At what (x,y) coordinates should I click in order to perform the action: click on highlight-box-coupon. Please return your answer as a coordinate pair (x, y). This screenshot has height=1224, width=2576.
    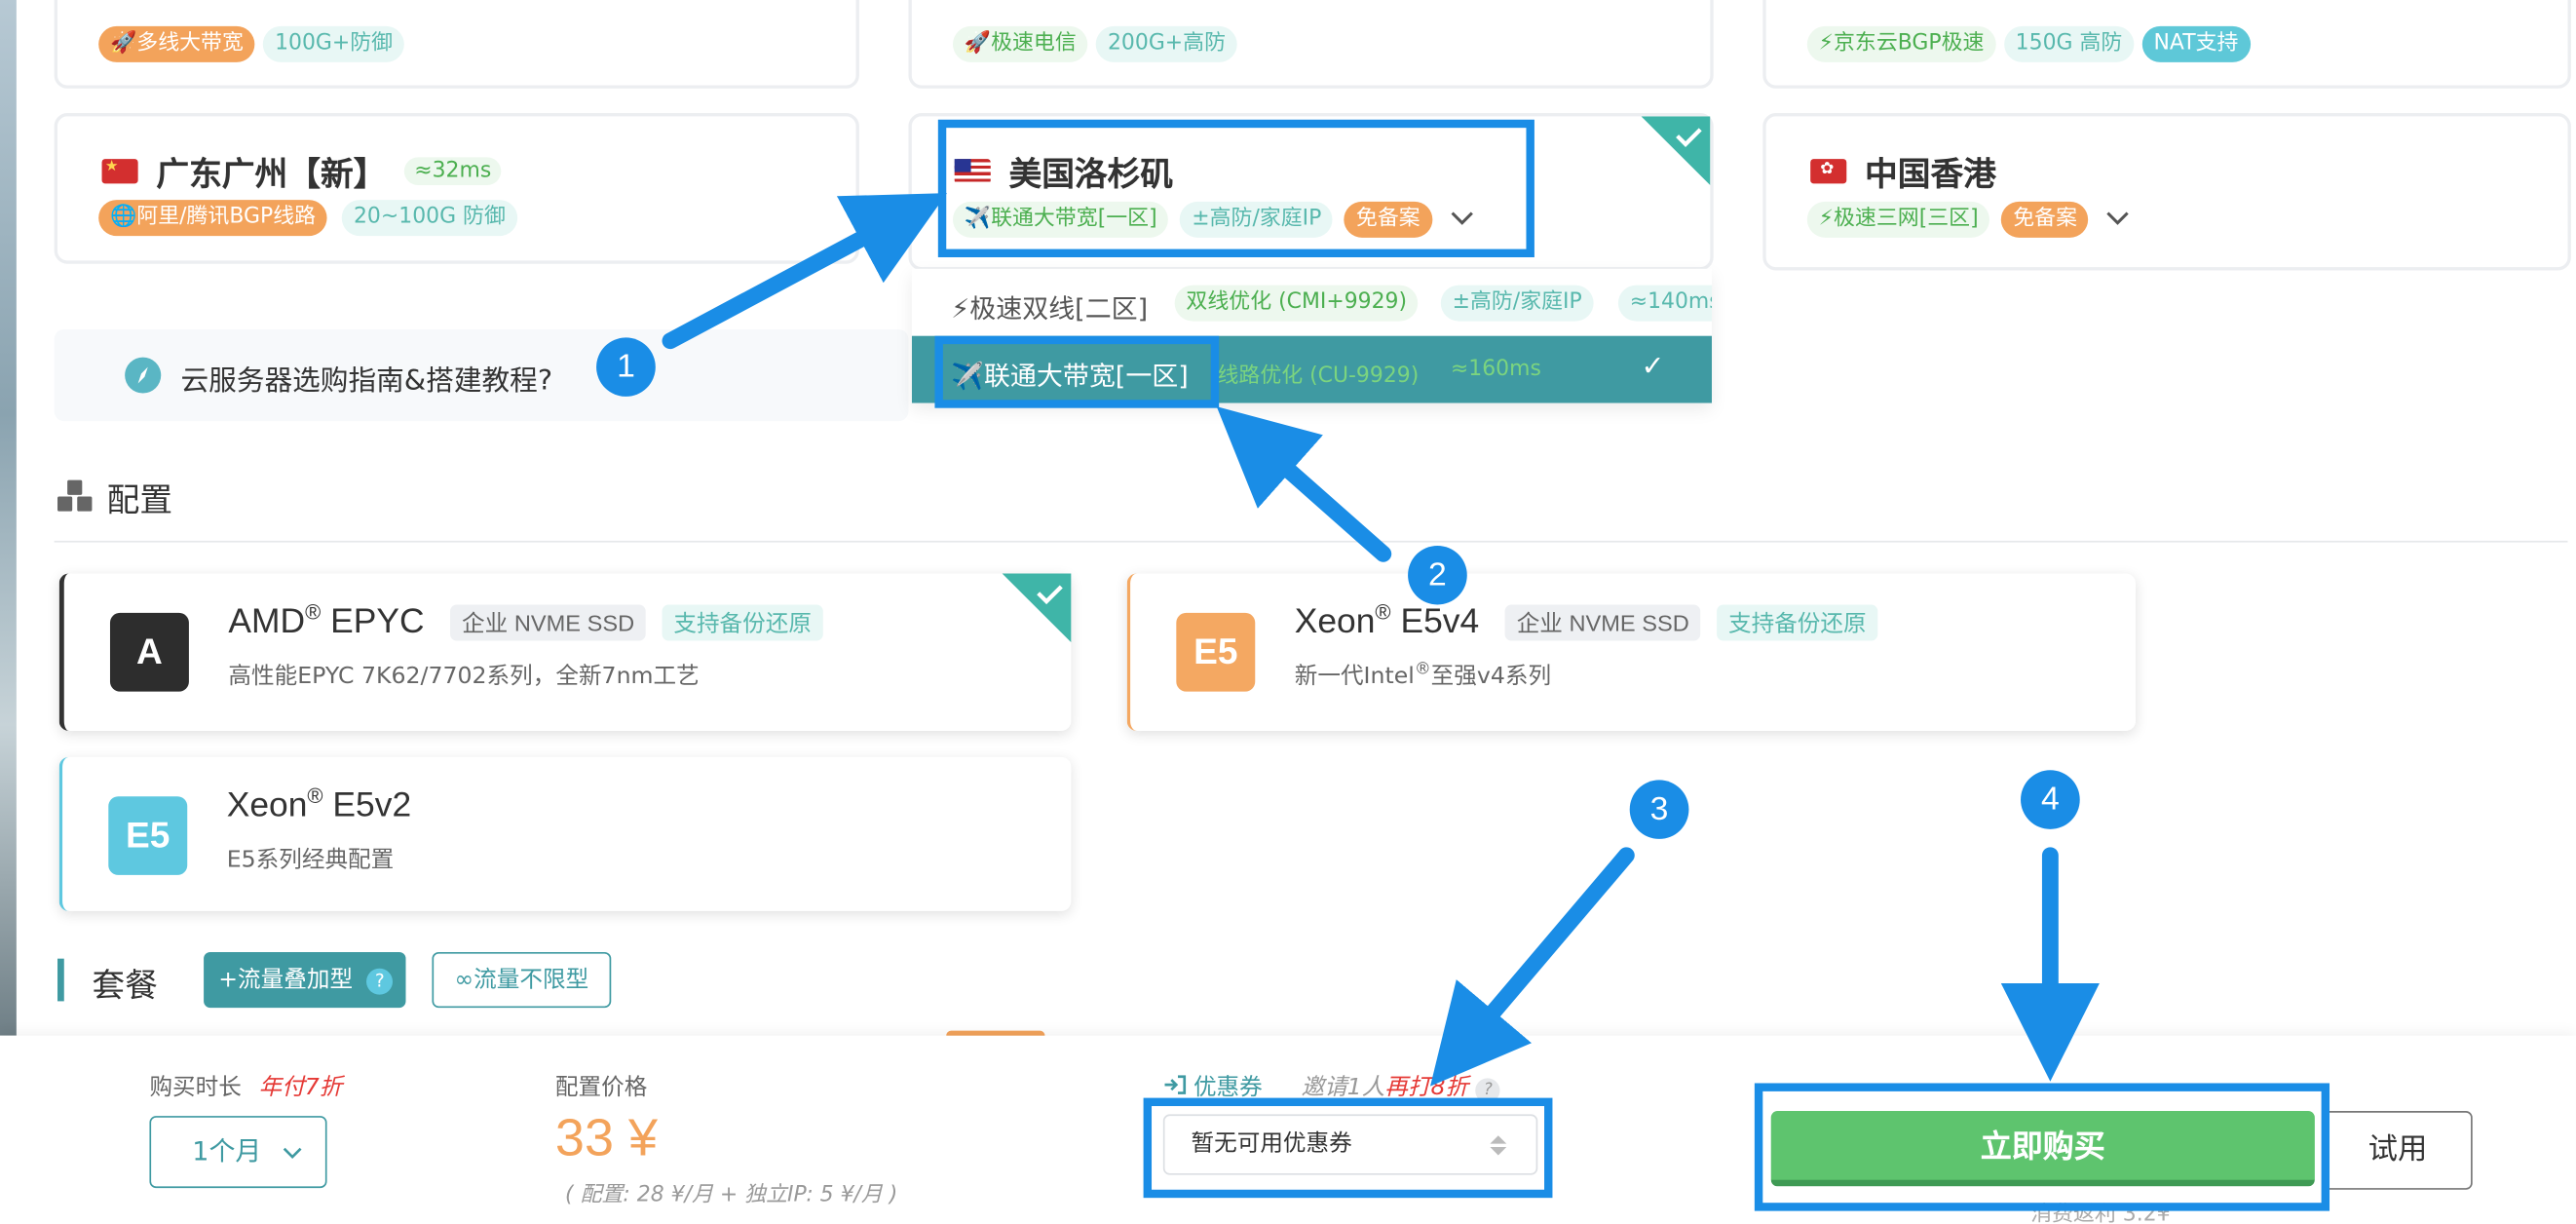
    Looking at the image, I should click on (1348, 1148).